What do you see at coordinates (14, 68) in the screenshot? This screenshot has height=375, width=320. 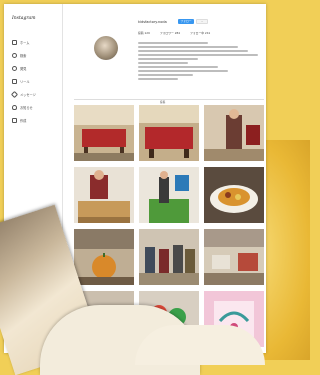 I see `compass-icon` at bounding box center [14, 68].